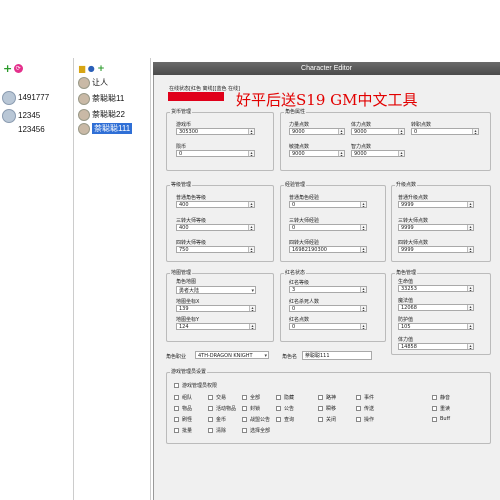 The image size is (500, 500). What do you see at coordinates (436, 307) in the screenshot?
I see `mp-field: 12068 ▴ ▾` at bounding box center [436, 307].